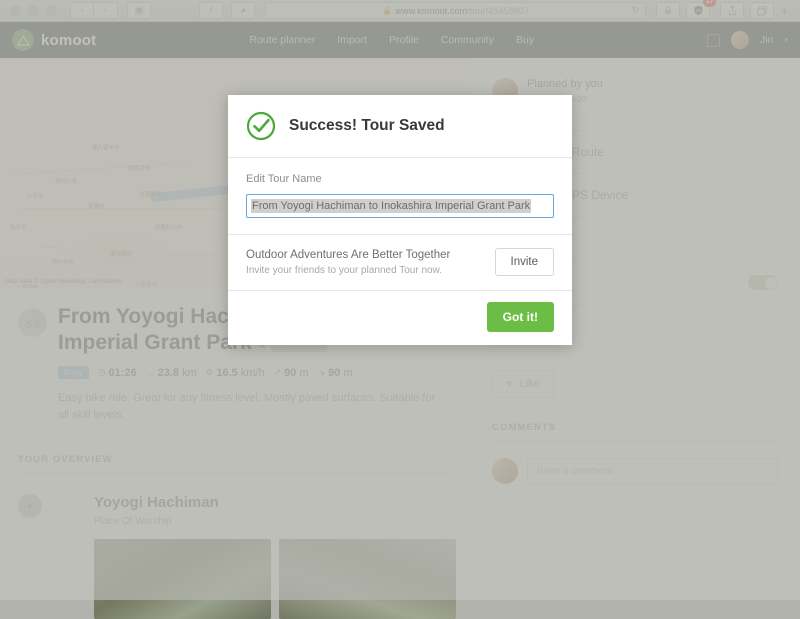  Describe the element at coordinates (284, 179) in the screenshot. I see `tour-name-label: Edit Tour Name` at that location.